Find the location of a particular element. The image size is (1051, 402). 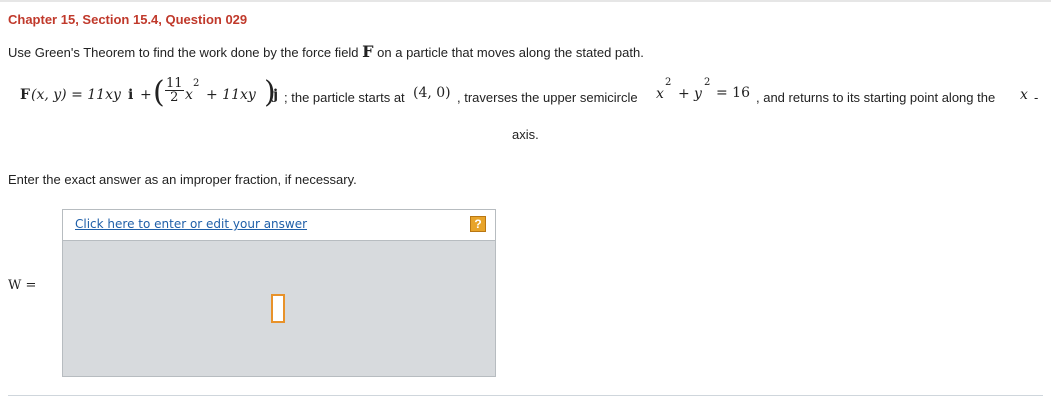

force-args: (x, y) = 11xy is located at coordinates (76, 95).